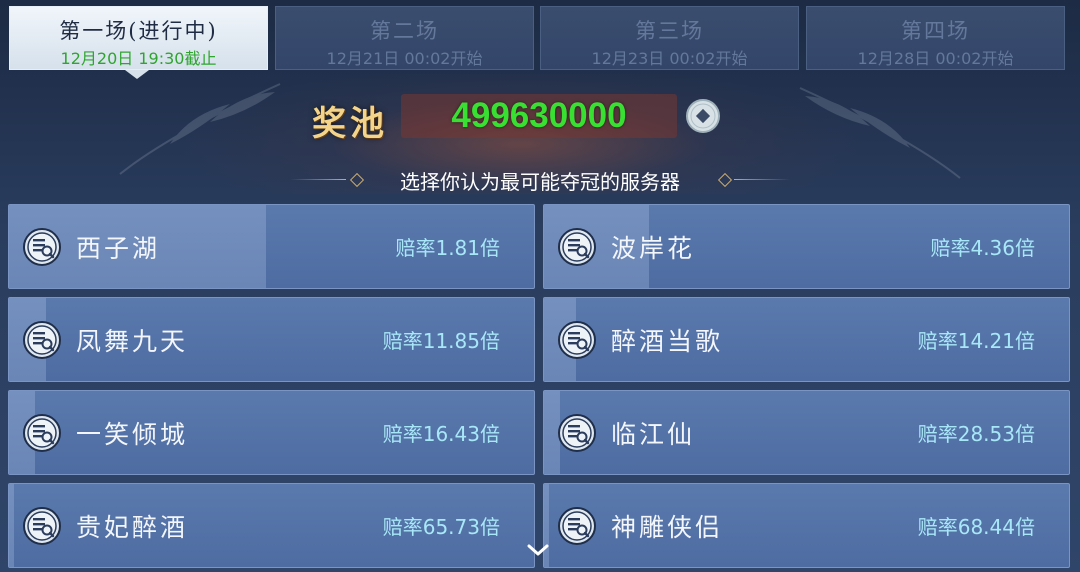 The width and height of the screenshot is (1080, 572). Describe the element at coordinates (350, 124) in the screenshot. I see `prize-pool-label: 奖池` at that location.